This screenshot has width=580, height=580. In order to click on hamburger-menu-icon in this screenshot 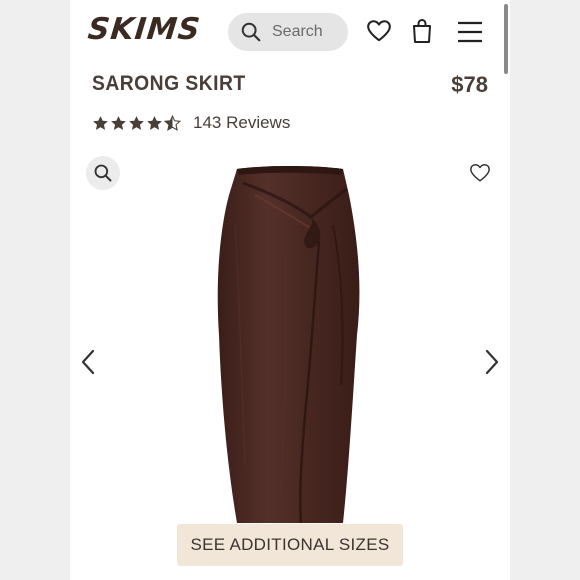, I will do `click(470, 32)`.